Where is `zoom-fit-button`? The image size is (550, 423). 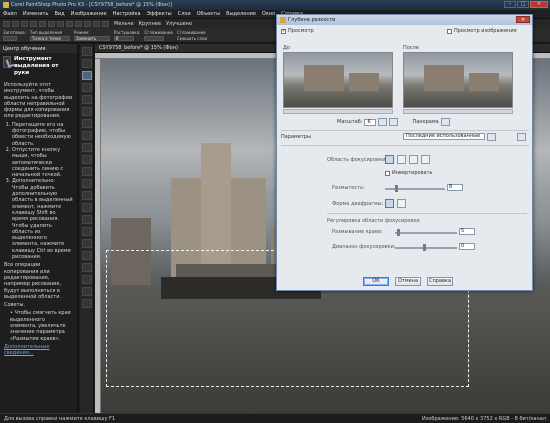
zoom-fit-button is located at coordinates (383, 122).